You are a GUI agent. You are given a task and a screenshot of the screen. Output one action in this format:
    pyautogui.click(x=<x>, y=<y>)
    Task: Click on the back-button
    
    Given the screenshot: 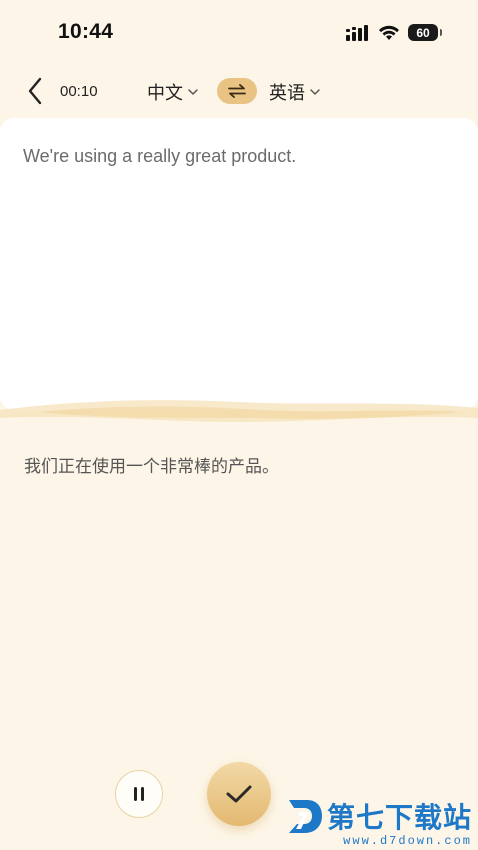 What is the action you would take?
    pyautogui.click(x=35, y=91)
    